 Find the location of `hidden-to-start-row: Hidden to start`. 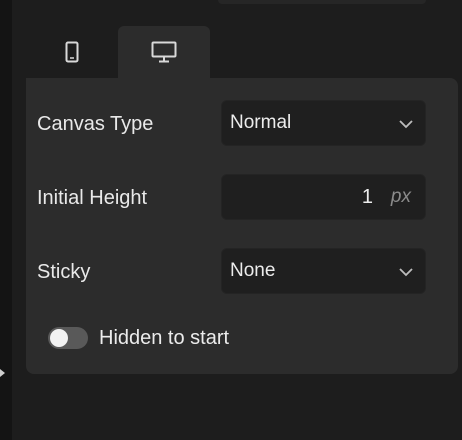

hidden-to-start-row: Hidden to start is located at coordinates (198, 338).